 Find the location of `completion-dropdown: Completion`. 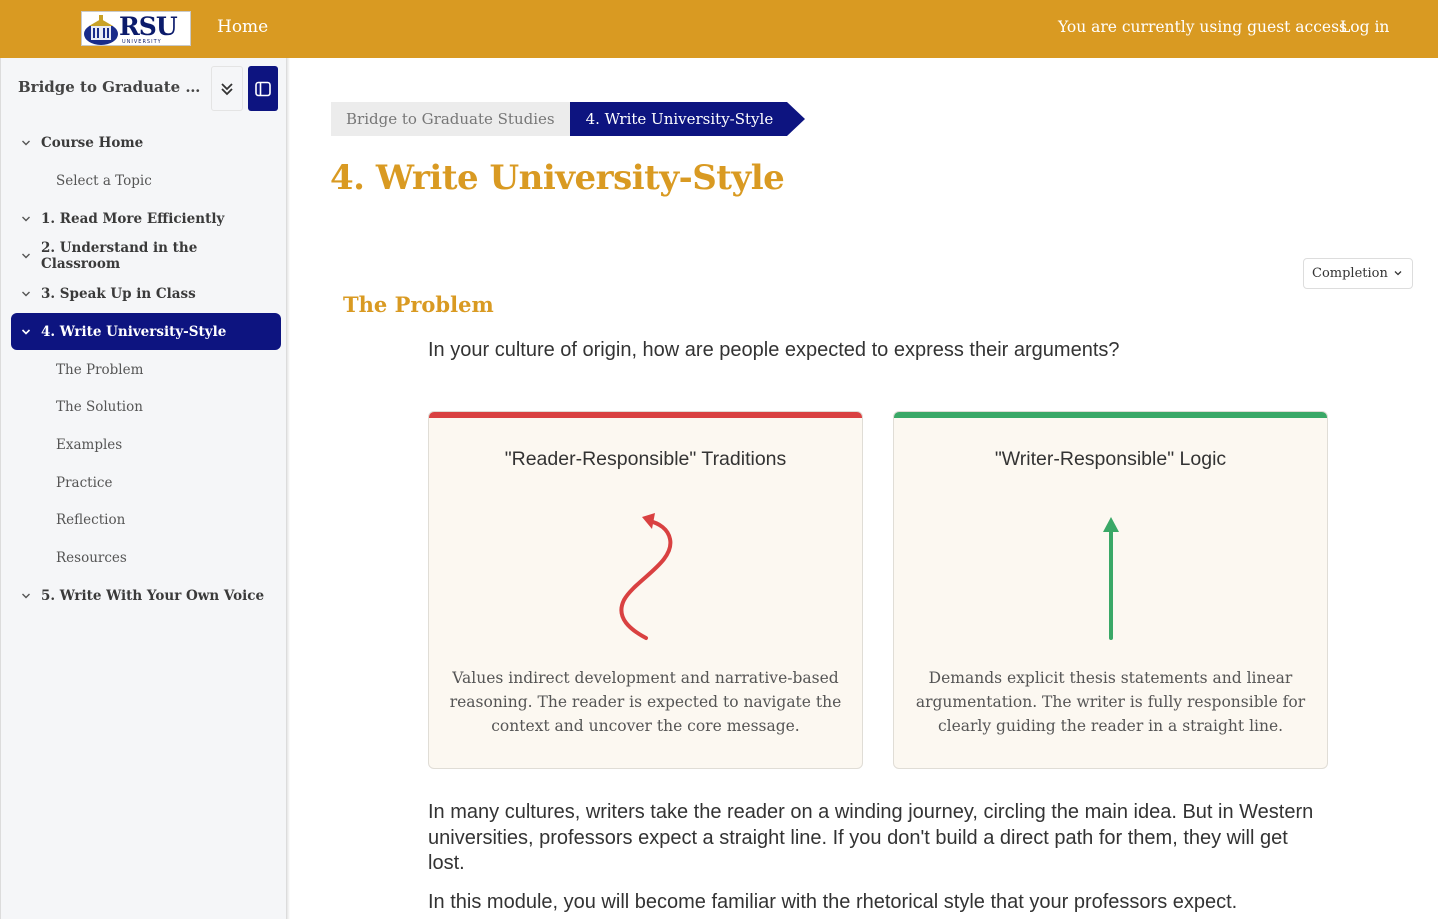

completion-dropdown: Completion is located at coordinates (1358, 273).